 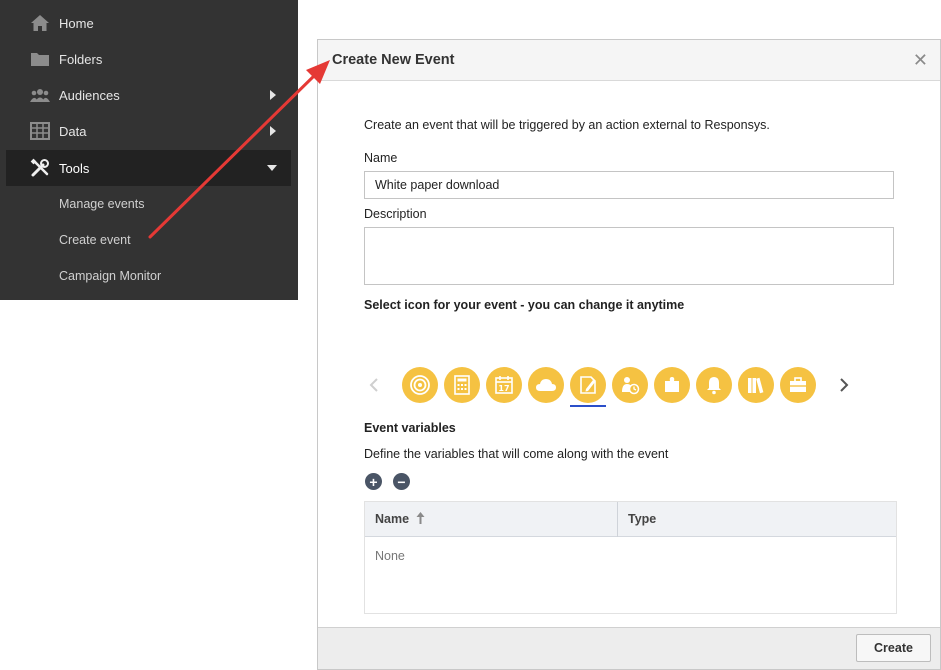 I want to click on calendar-icon: 17, so click(x=504, y=385).